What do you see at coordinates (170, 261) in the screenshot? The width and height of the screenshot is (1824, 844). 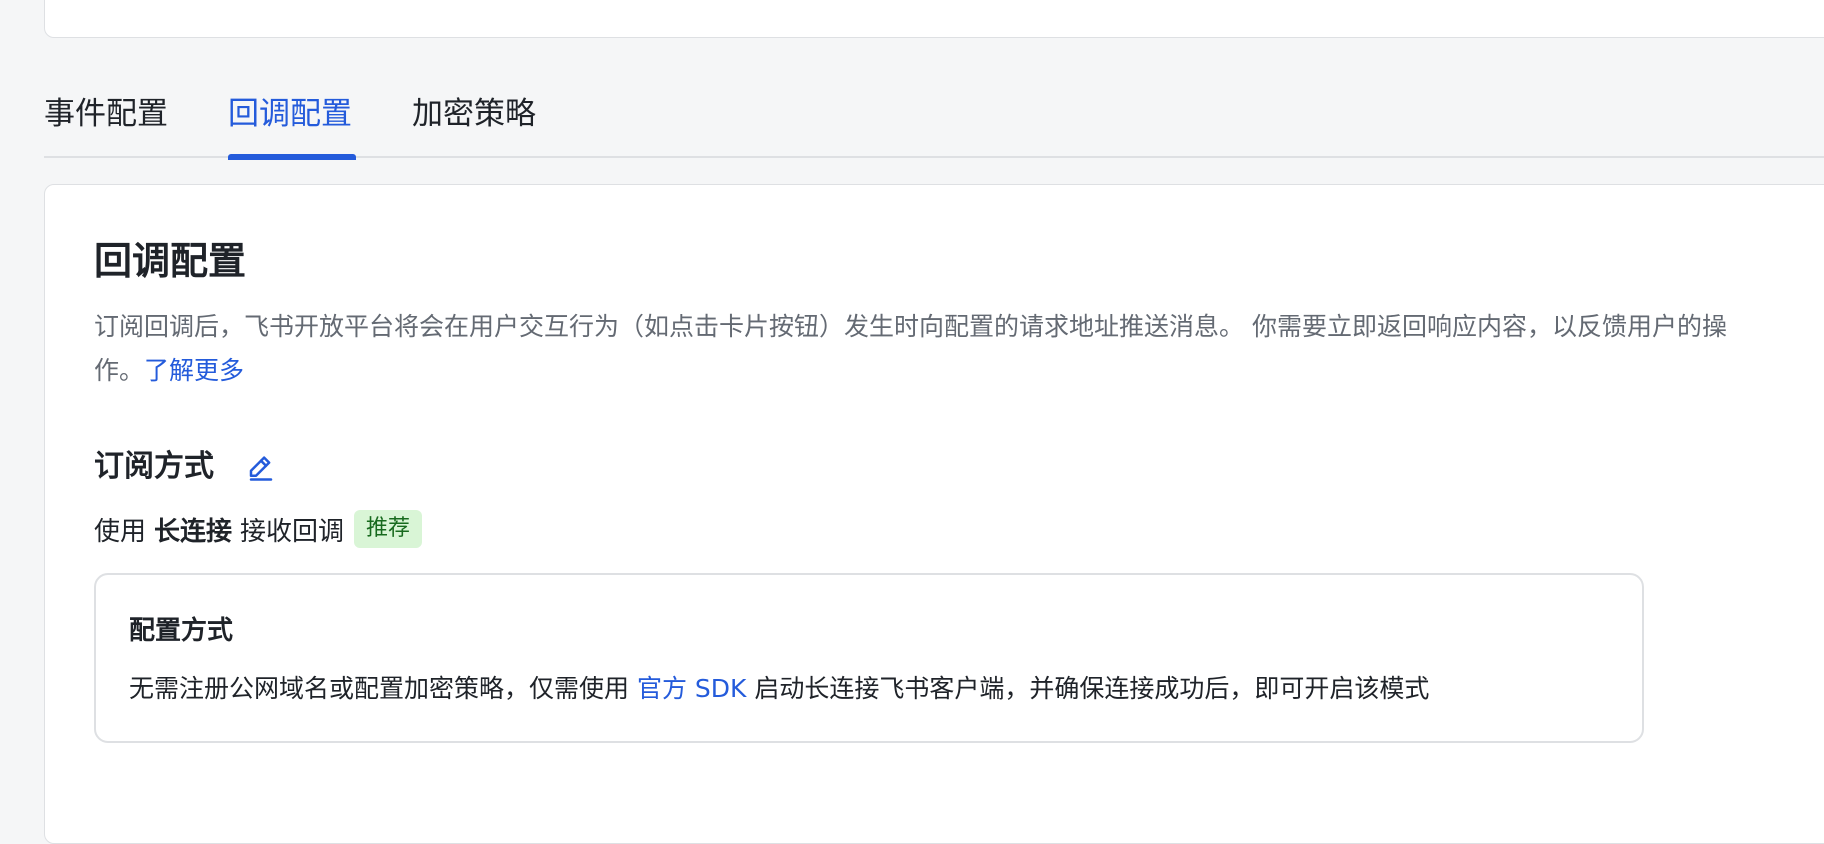 I see `section-title: 回调配置` at bounding box center [170, 261].